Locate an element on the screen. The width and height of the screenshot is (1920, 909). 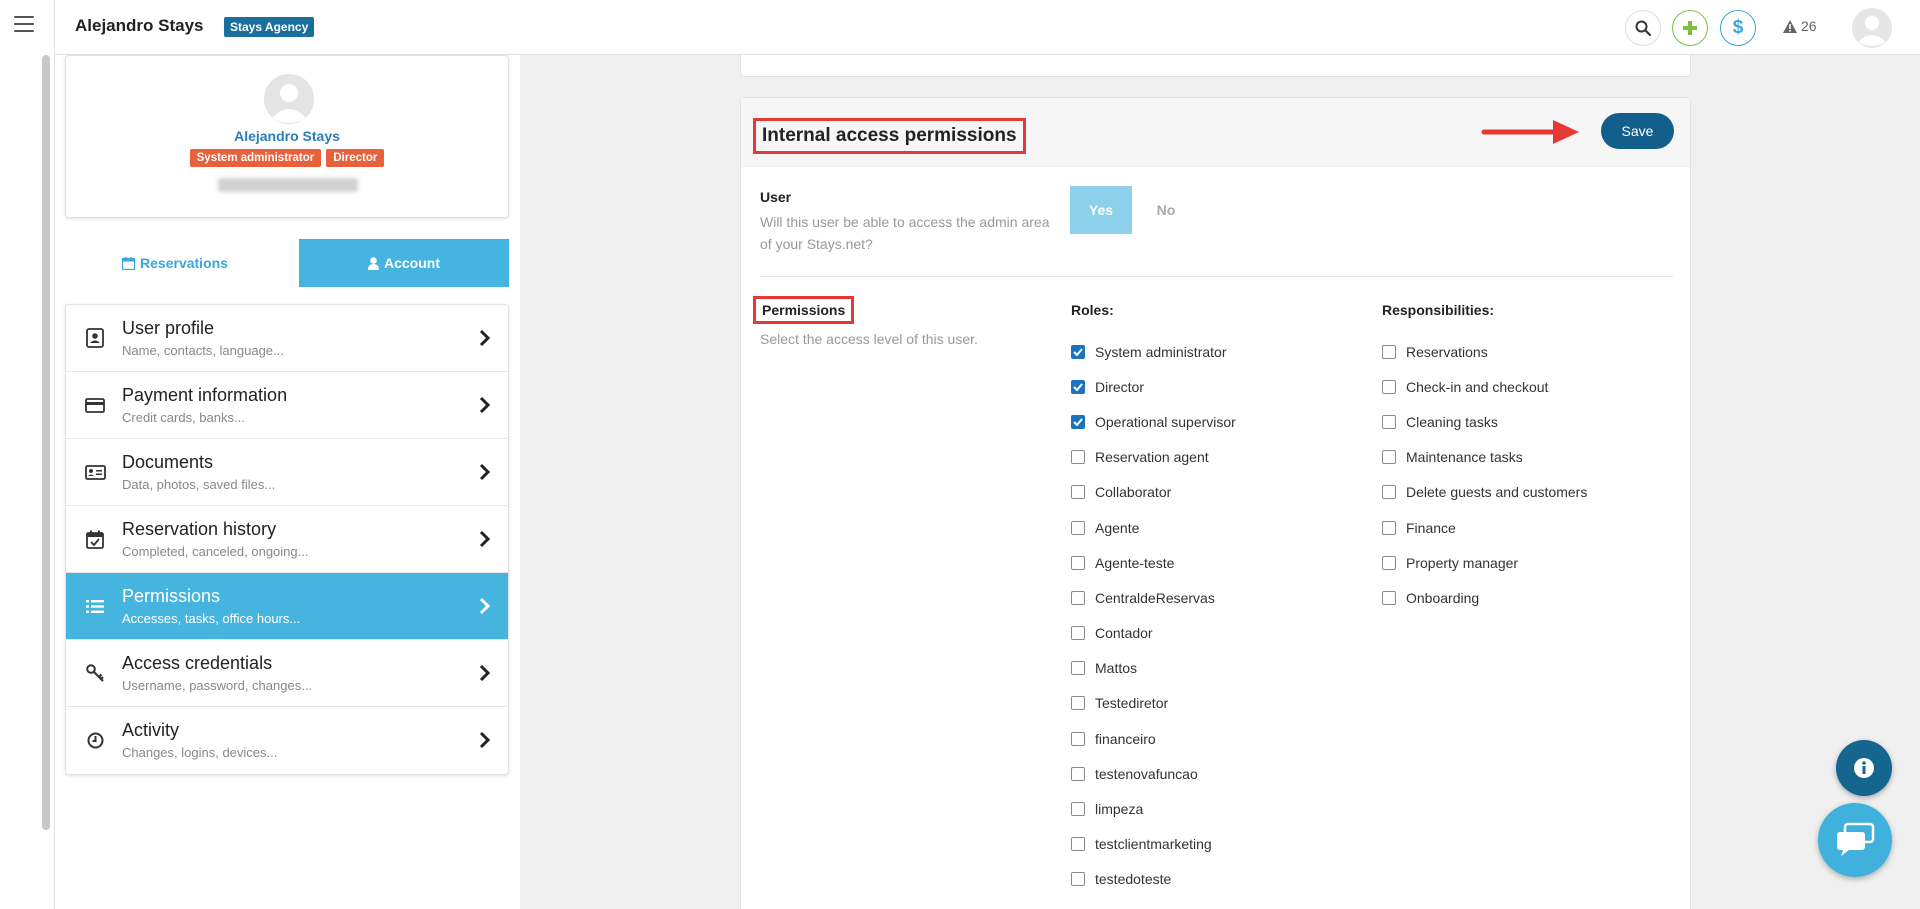
responsibility-checkbox-row: Property manager is located at coordinates (1484, 562).